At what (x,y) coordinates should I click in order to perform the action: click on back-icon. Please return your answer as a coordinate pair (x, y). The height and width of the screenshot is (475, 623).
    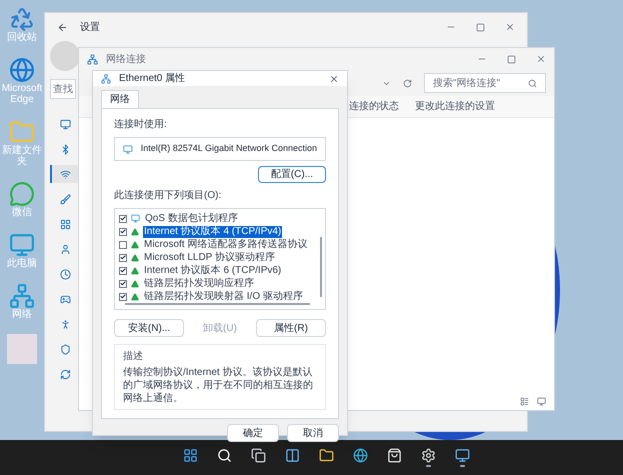
    Looking at the image, I should click on (62, 27).